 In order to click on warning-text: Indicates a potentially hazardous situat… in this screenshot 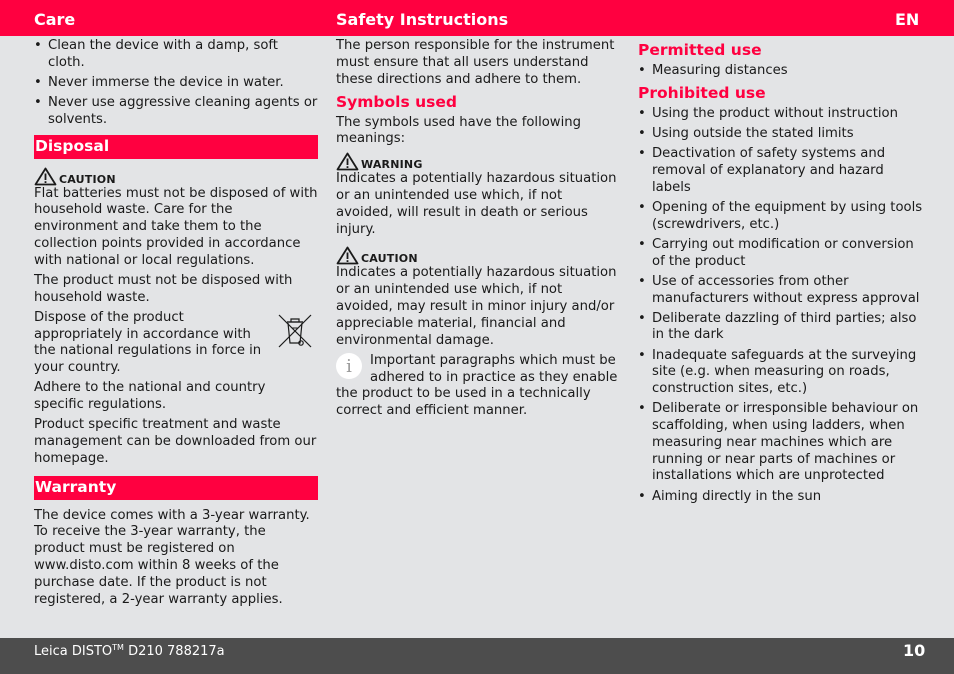, I will do `click(476, 204)`.